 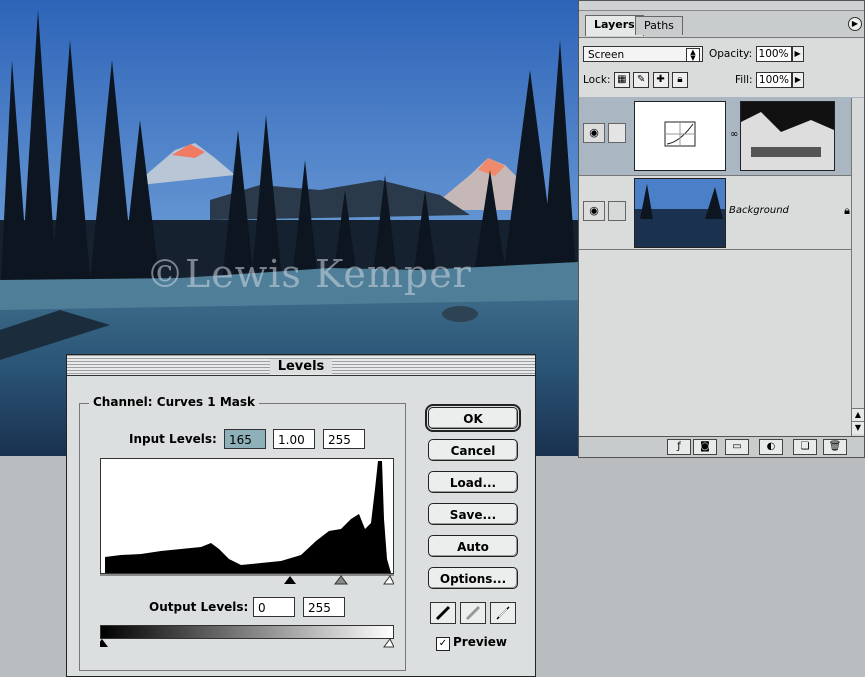 What do you see at coordinates (473, 418) in the screenshot?
I see `ok-button: OK` at bounding box center [473, 418].